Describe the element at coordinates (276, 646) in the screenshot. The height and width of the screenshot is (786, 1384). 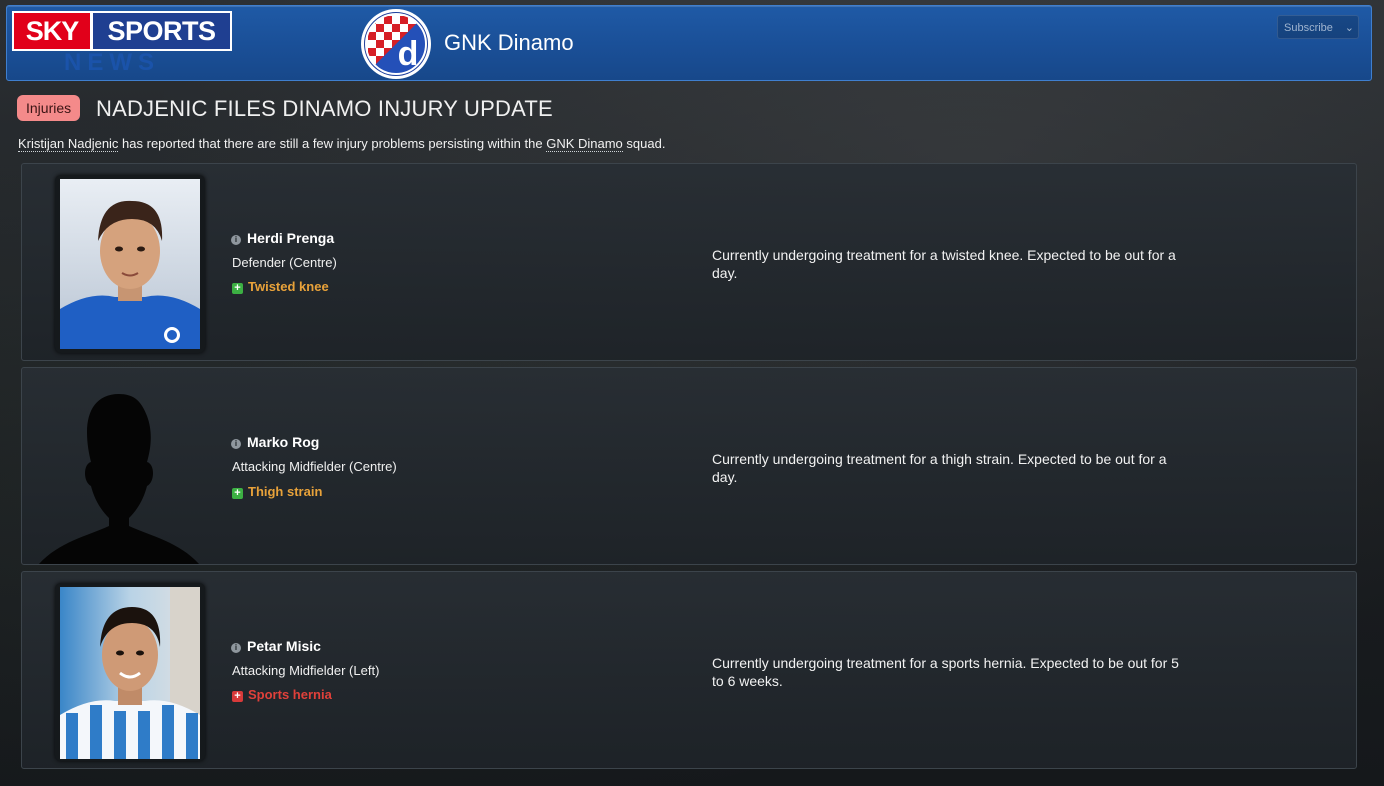
I see `player-name: i Petar Misic` at that location.